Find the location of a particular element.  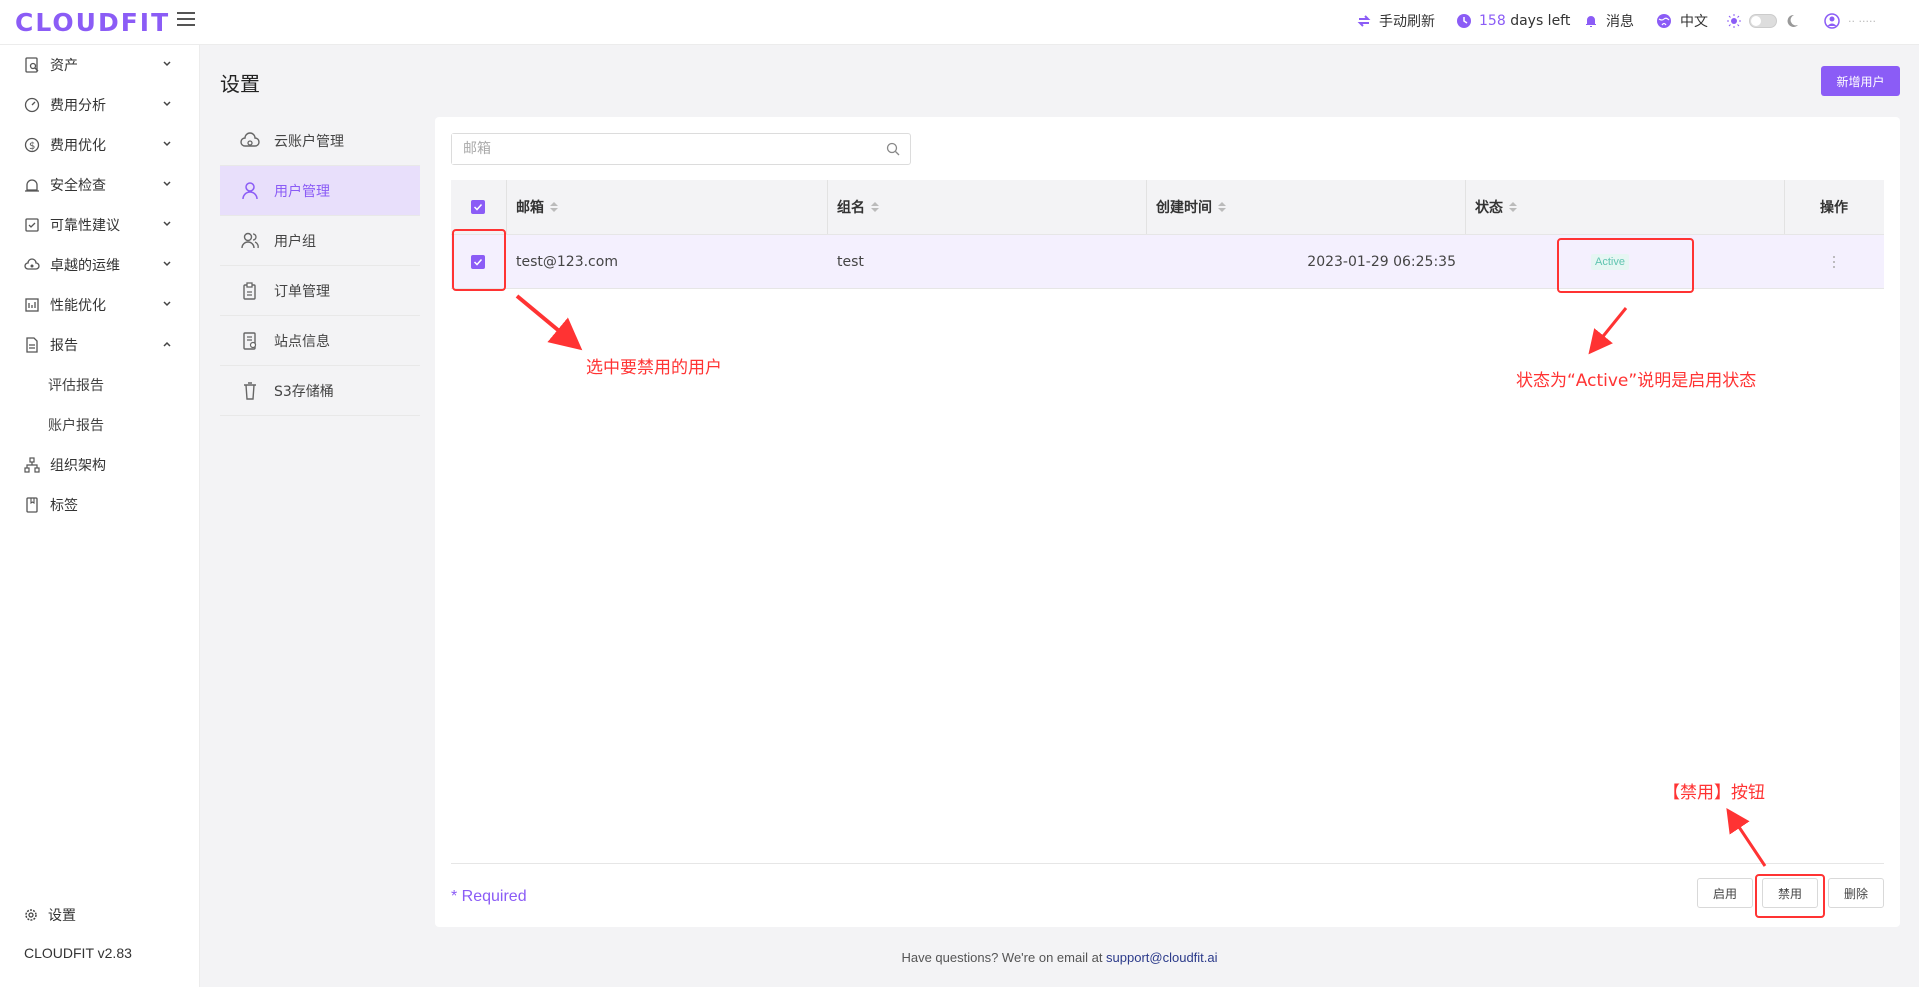

annotation-arrow-disable is located at coordinates (1746, 837).